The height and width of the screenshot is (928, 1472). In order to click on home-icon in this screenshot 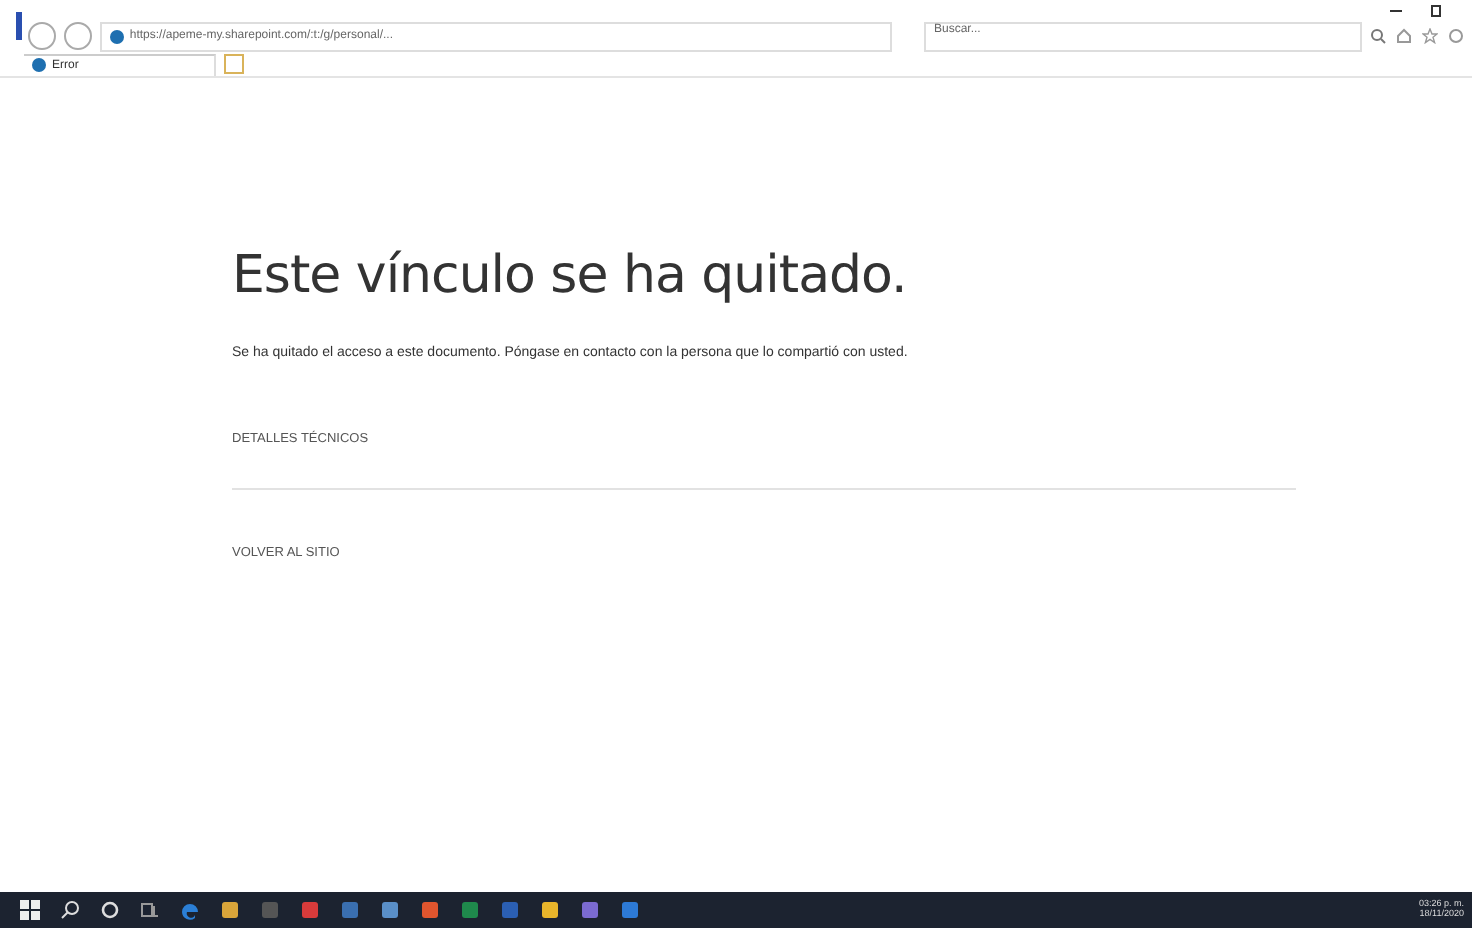, I will do `click(1404, 36)`.